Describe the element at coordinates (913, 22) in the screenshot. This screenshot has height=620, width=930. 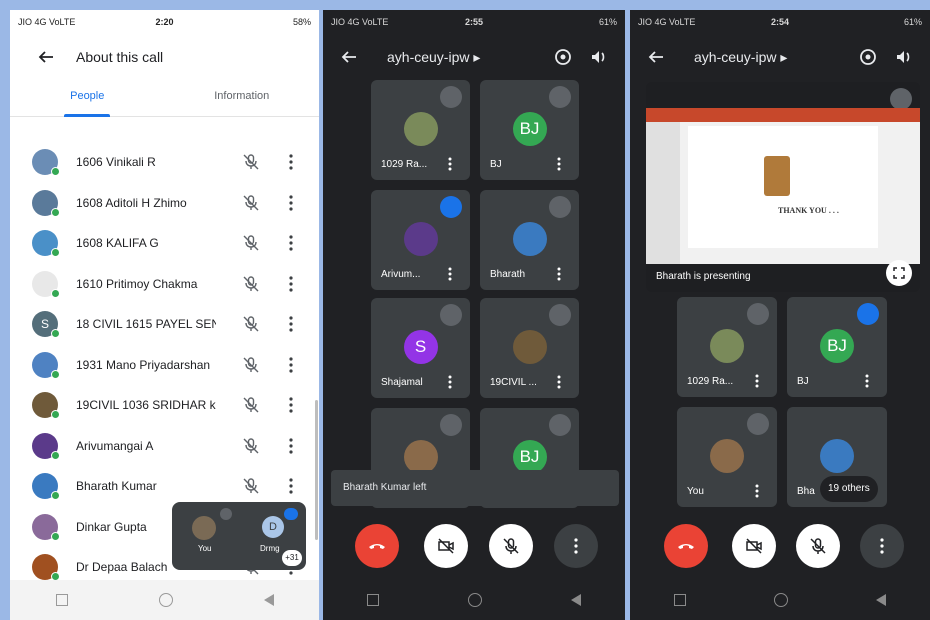
I see `battery-text: 61%` at that location.